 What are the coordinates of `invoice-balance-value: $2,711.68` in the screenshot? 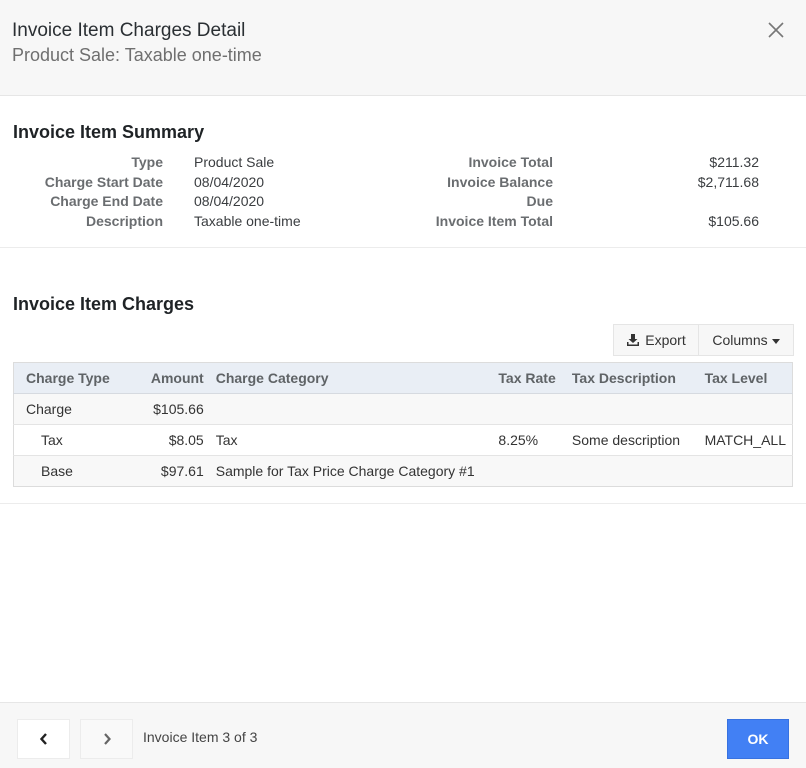 It's located at (728, 182).